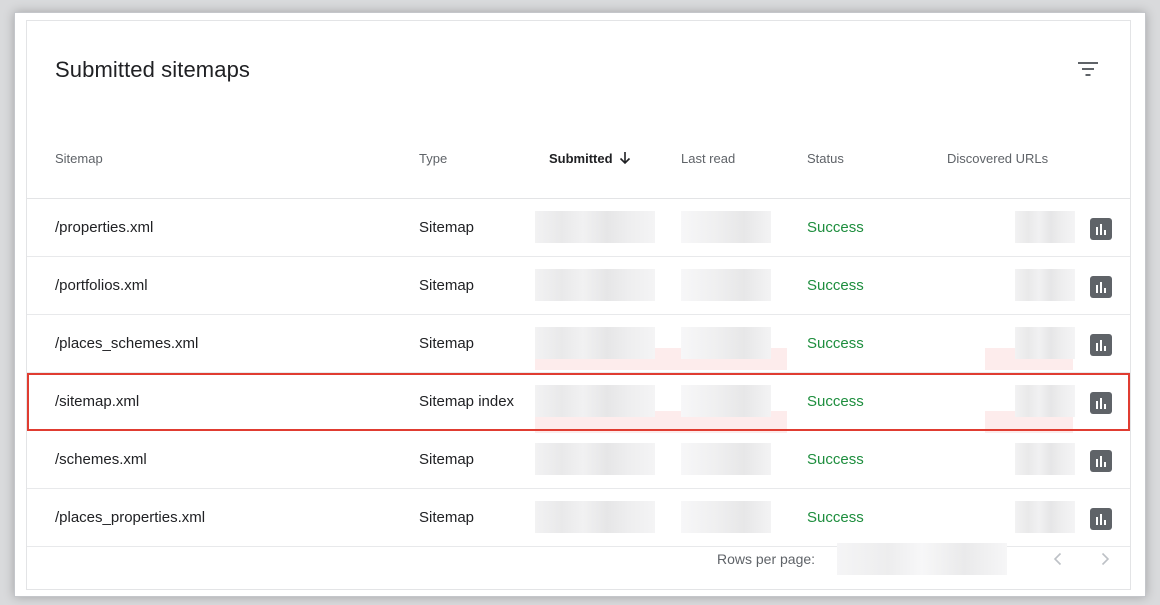 This screenshot has height=605, width=1160. What do you see at coordinates (467, 401) in the screenshot?
I see `sitemap-type: Sitemap index` at bounding box center [467, 401].